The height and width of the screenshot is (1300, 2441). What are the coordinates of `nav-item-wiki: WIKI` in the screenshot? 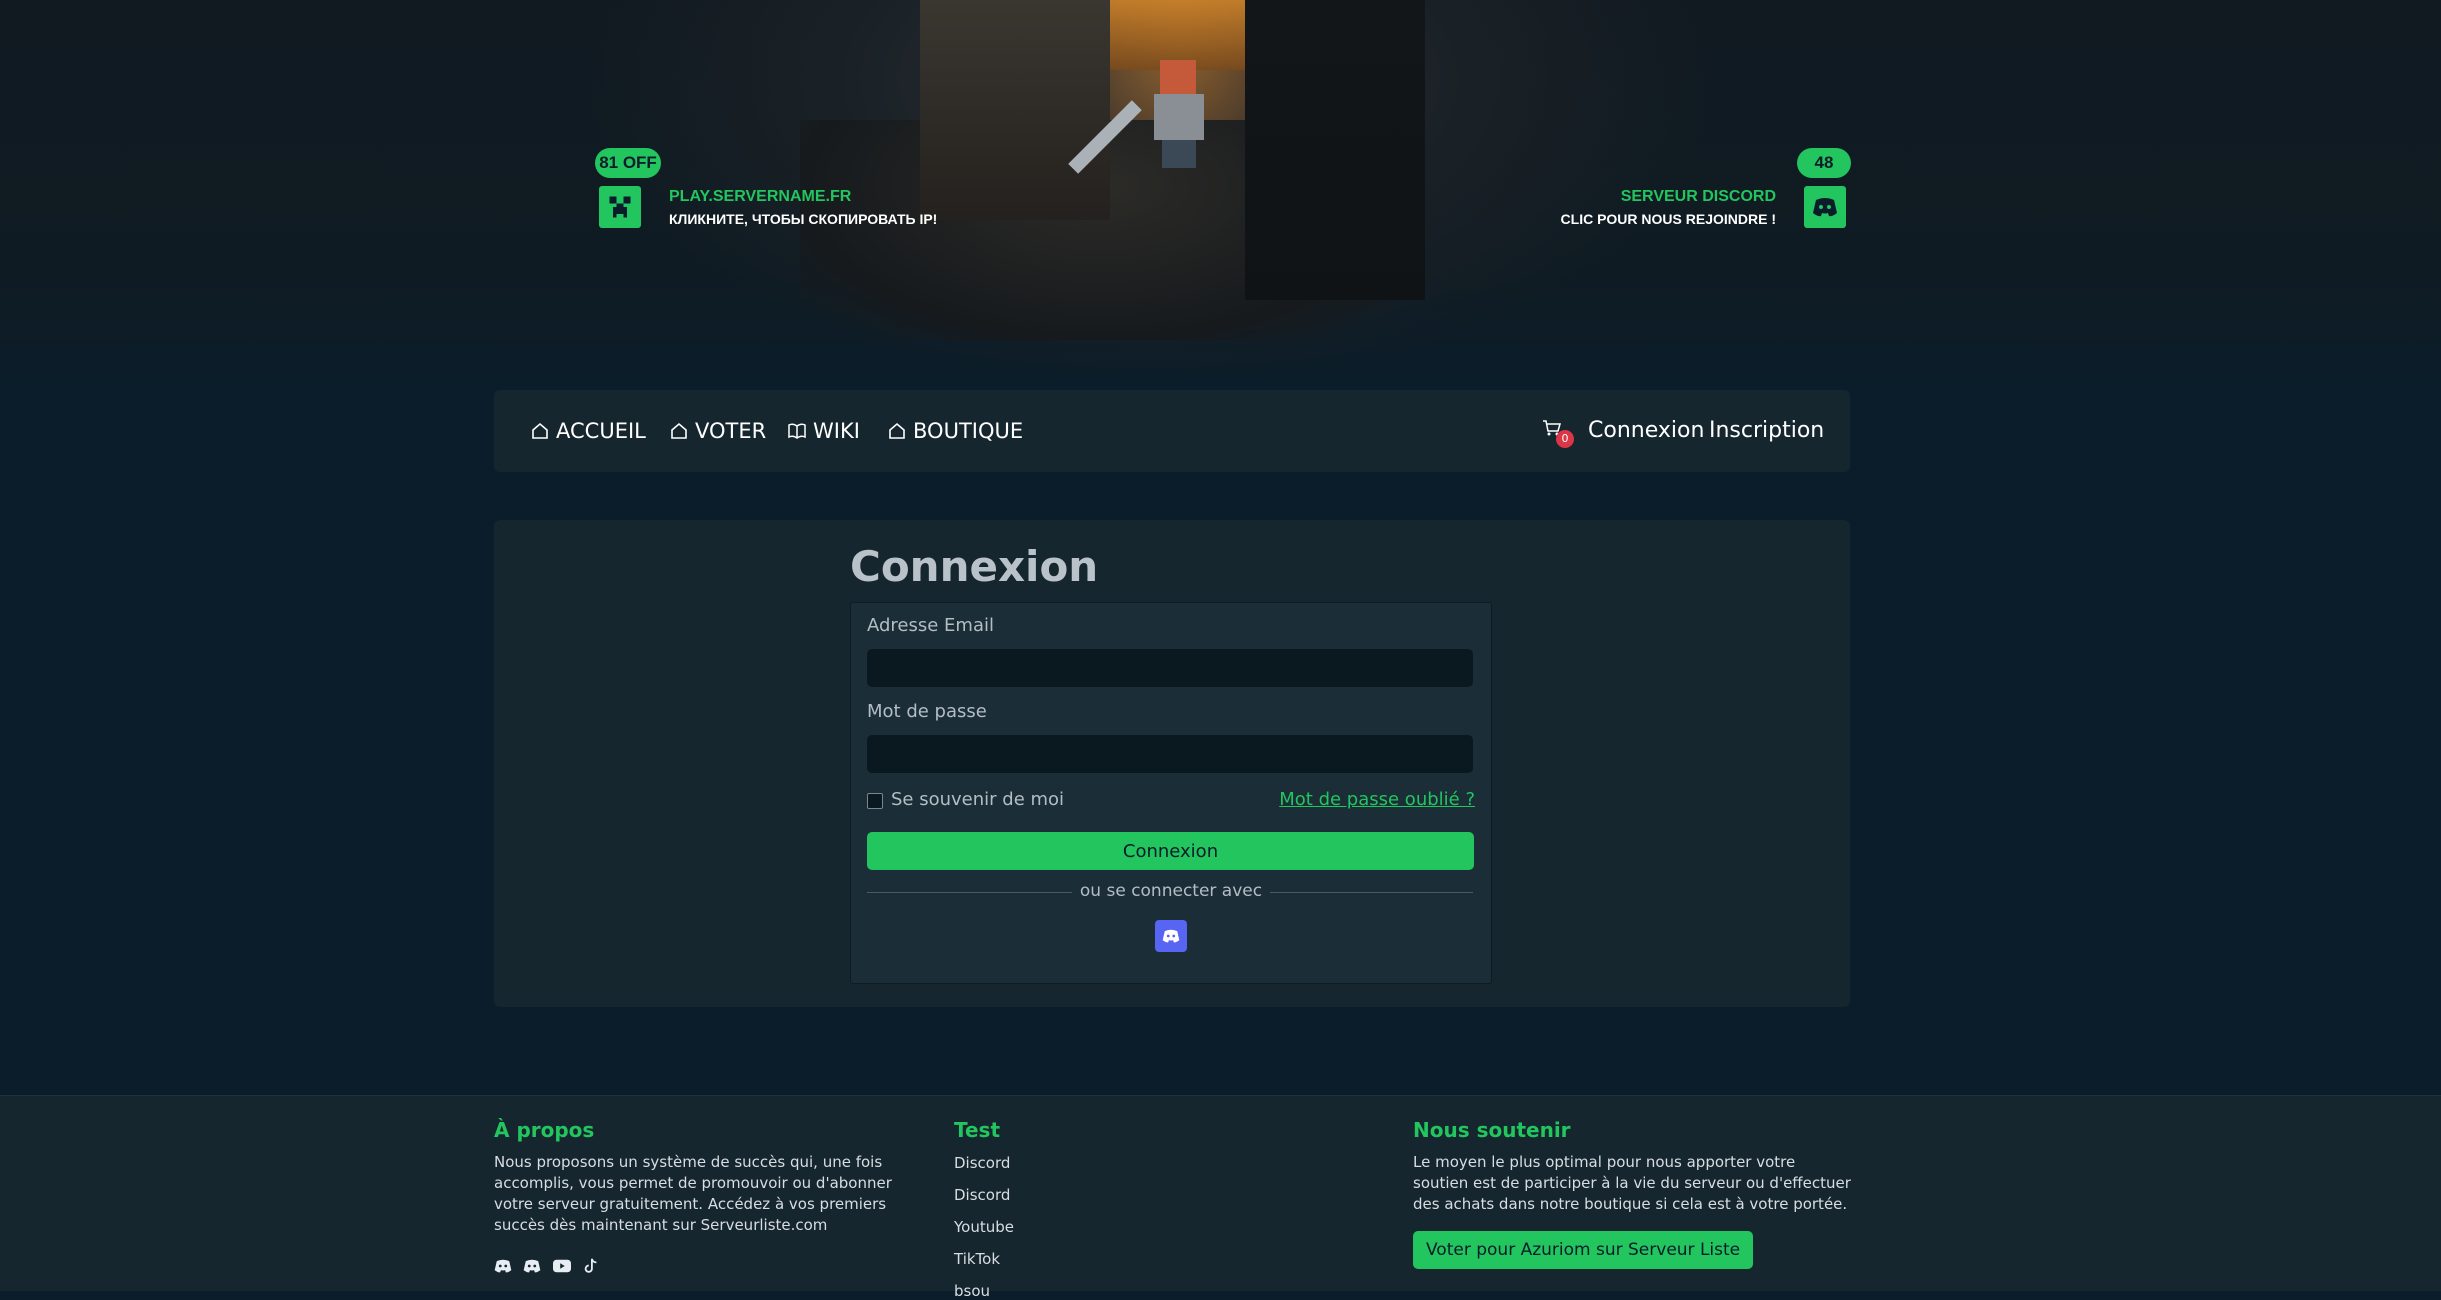 It's located at (823, 431).